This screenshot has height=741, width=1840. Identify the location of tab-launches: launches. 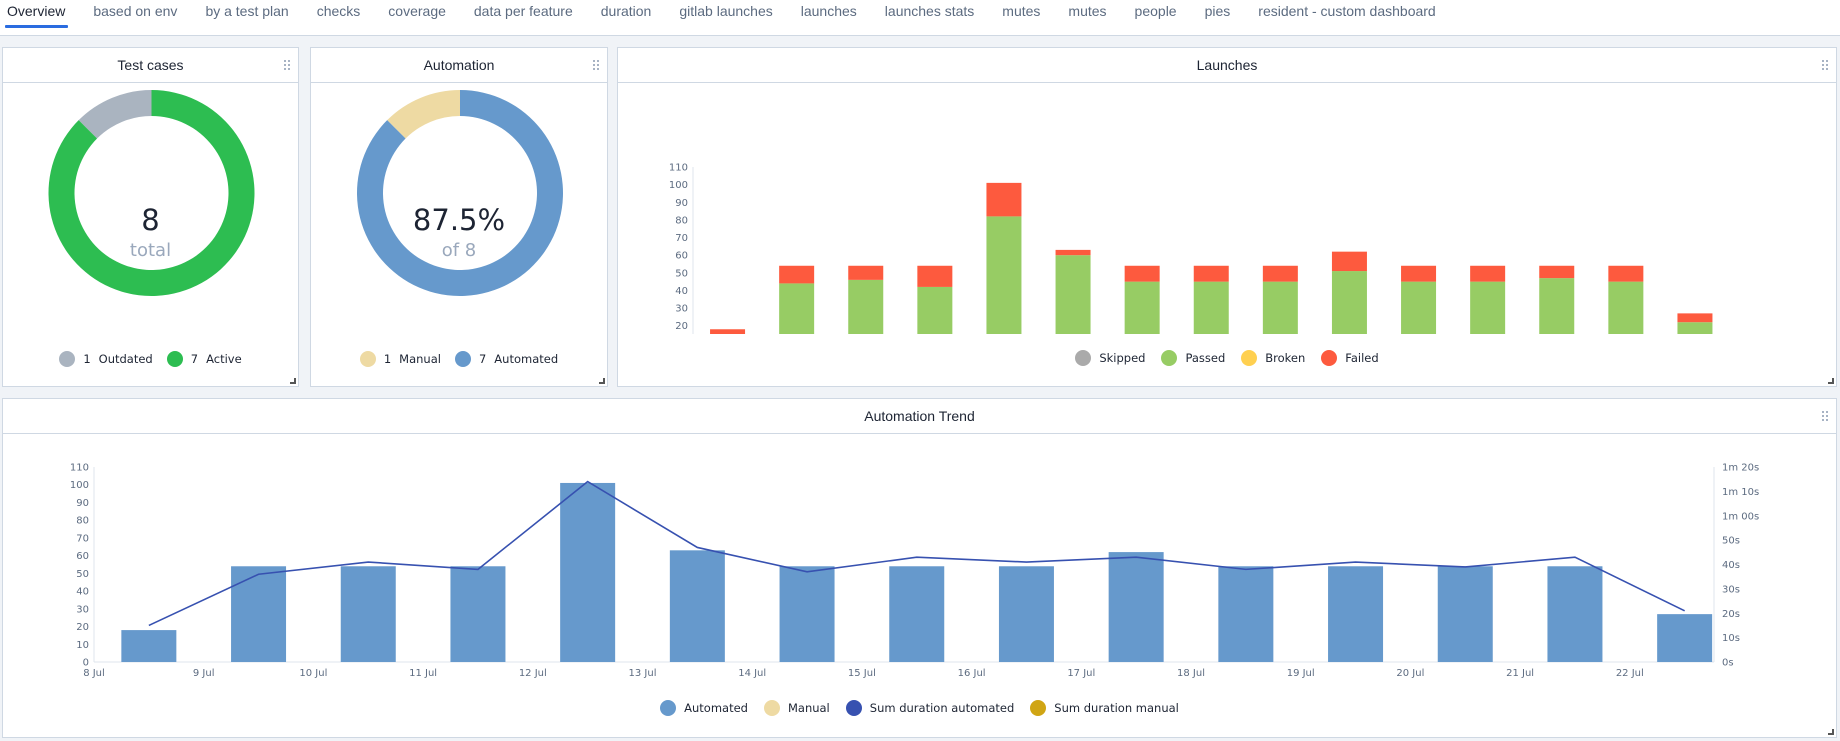
(829, 15).